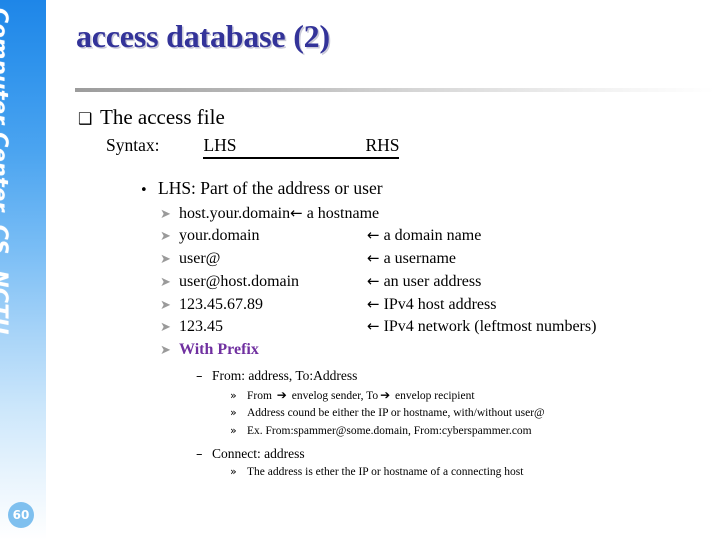  I want to click on lhs-example-content: user@ ← a username, so click(317, 259).